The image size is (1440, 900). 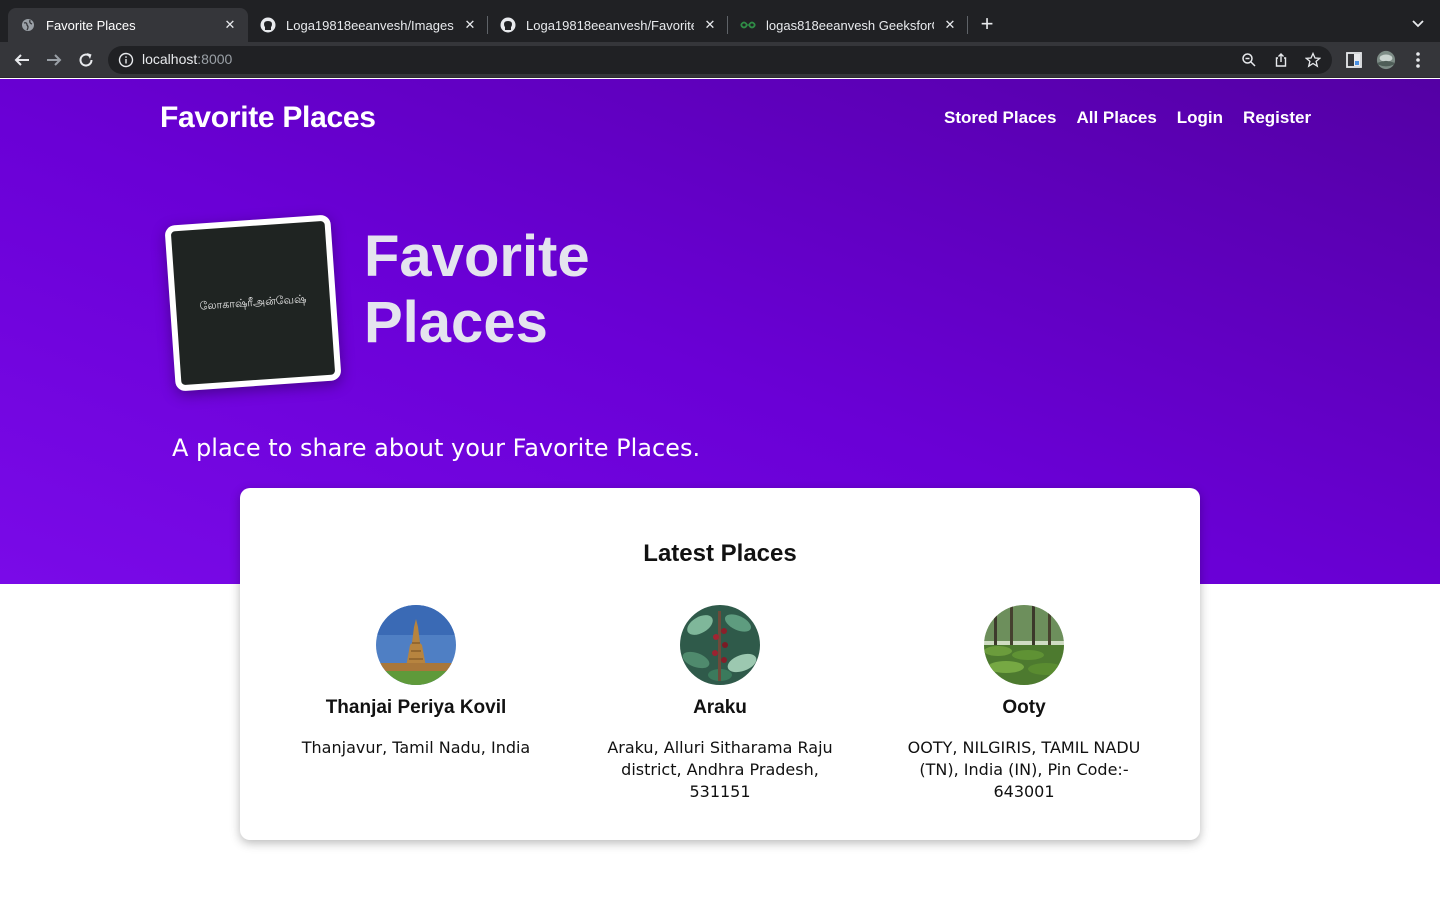 I want to click on logo-text: லோகாஷ்ரீஅன்வேஷ், so click(x=253, y=302).